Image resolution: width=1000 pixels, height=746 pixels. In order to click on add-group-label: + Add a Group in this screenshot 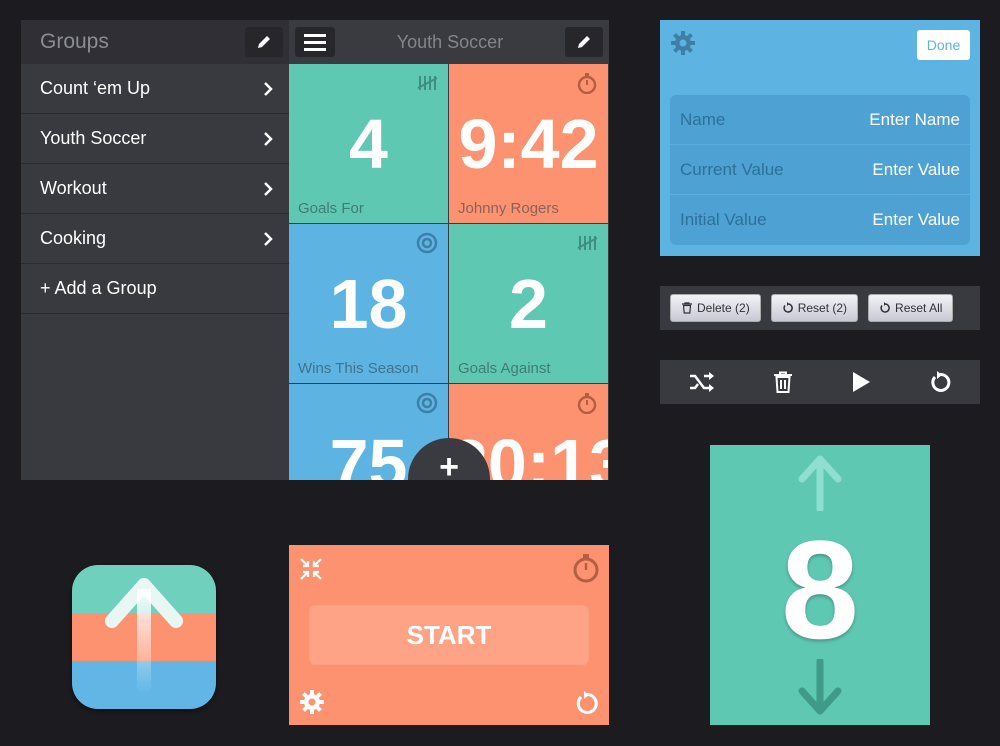, I will do `click(98, 288)`.